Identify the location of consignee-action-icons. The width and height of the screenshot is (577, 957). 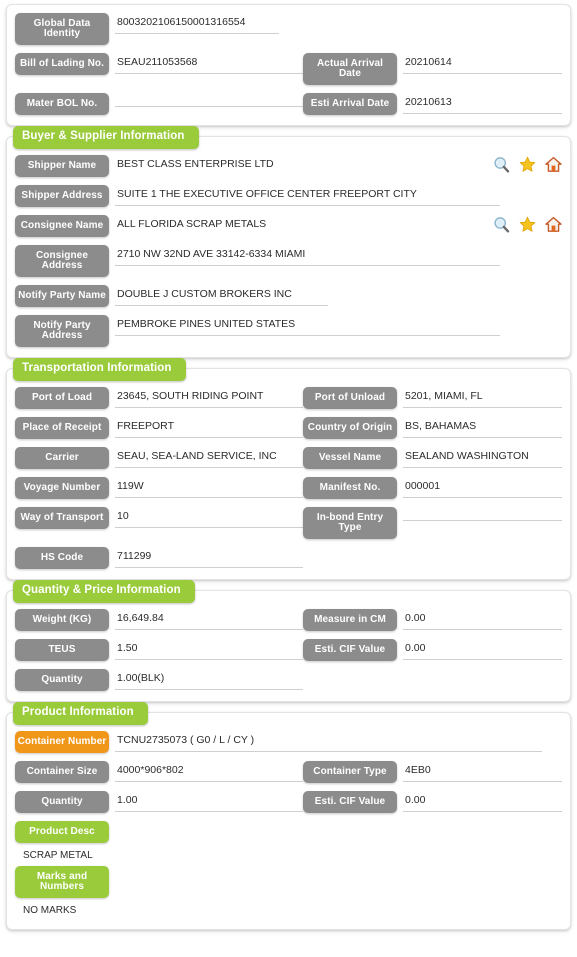
(523, 224).